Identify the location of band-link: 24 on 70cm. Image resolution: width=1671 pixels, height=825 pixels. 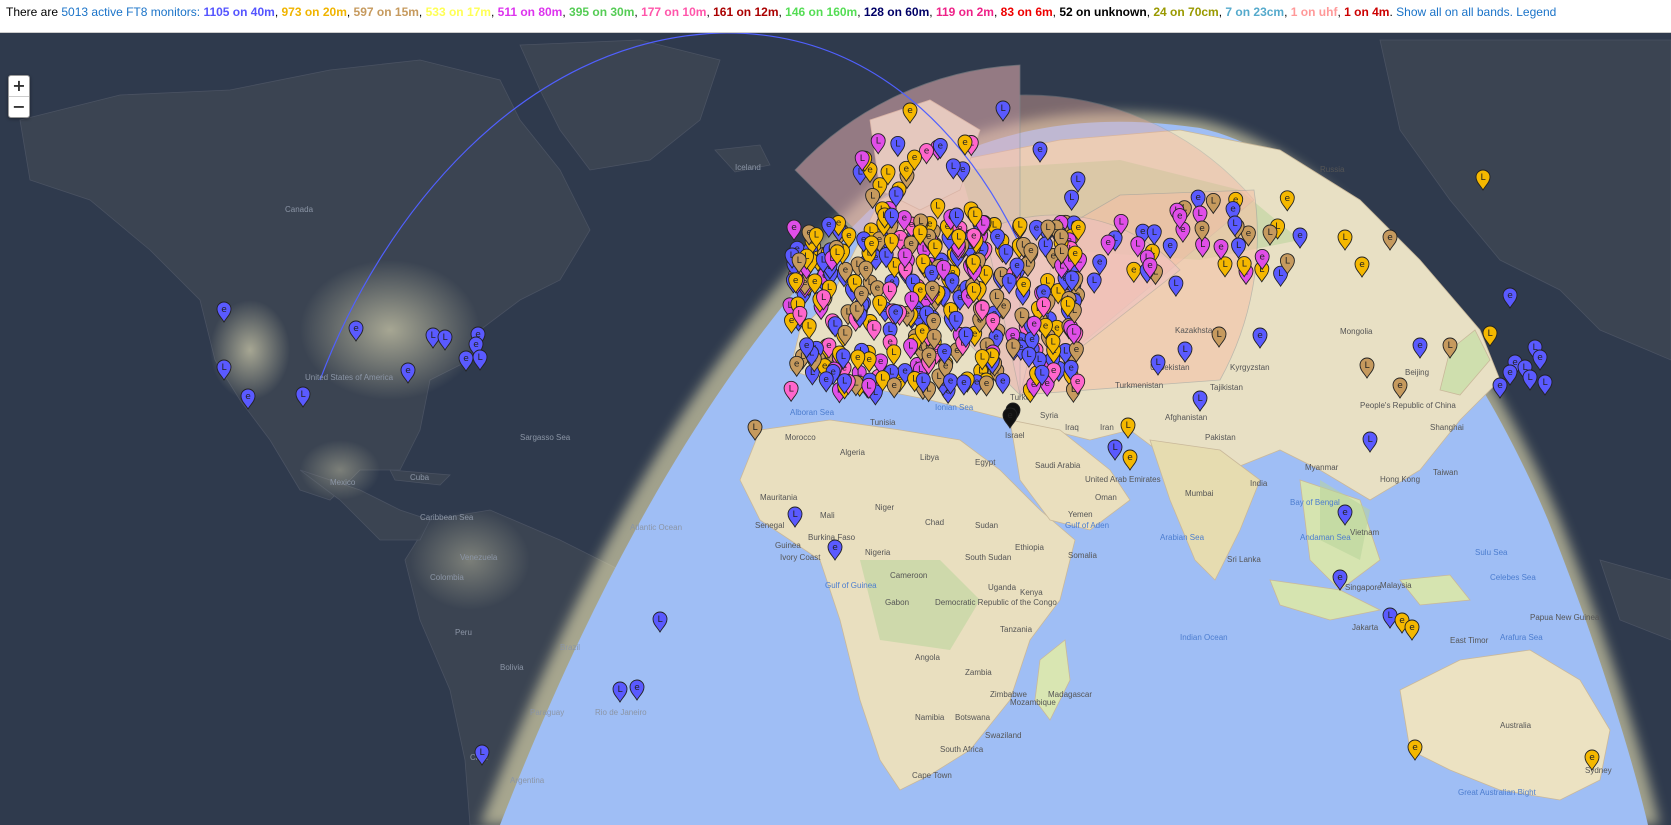
(1185, 12).